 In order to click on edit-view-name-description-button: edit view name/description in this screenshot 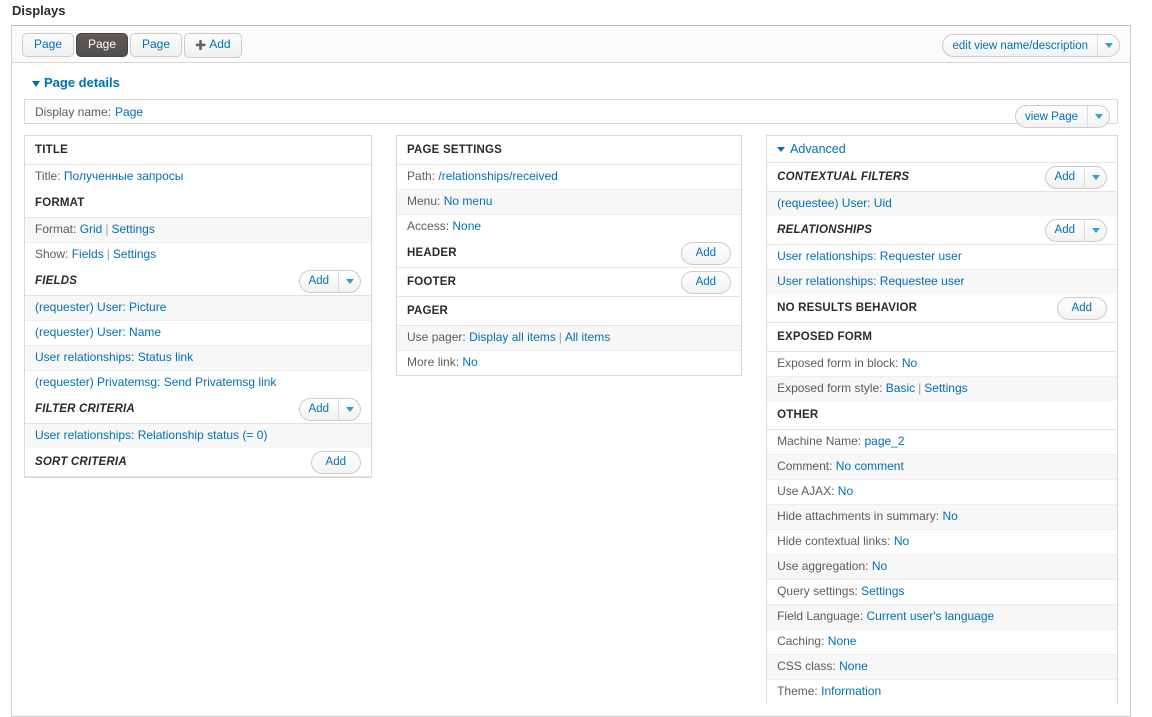, I will do `click(1031, 45)`.